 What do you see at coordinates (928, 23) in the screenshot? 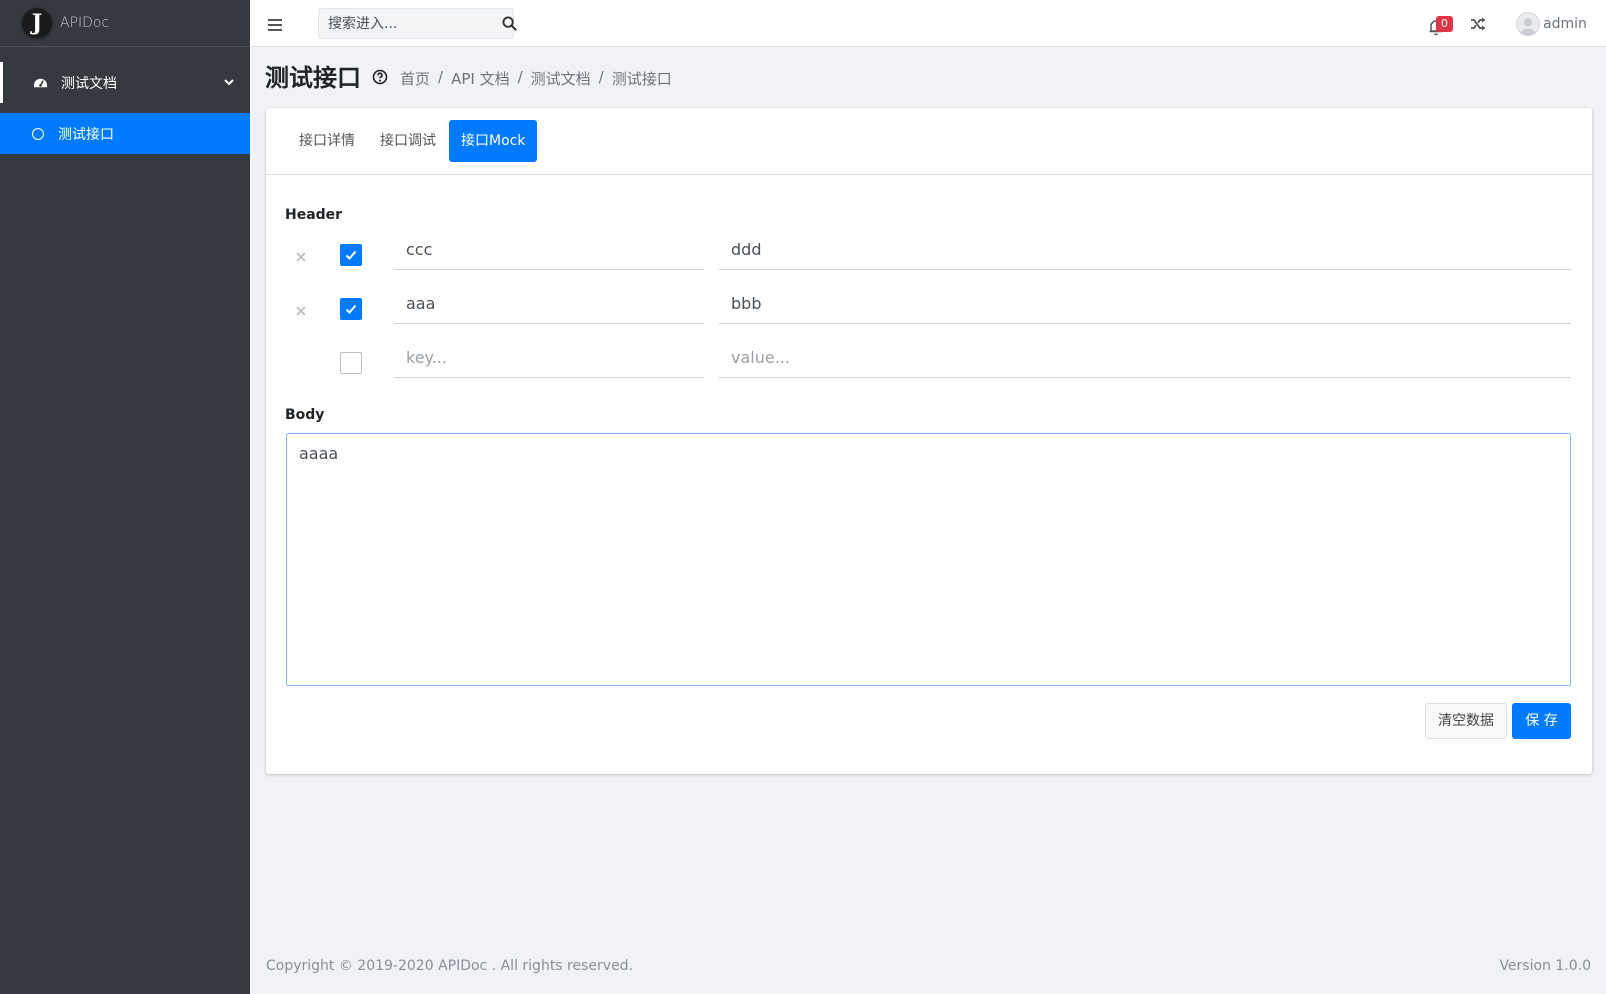
I see `topbar: 0 admin` at bounding box center [928, 23].